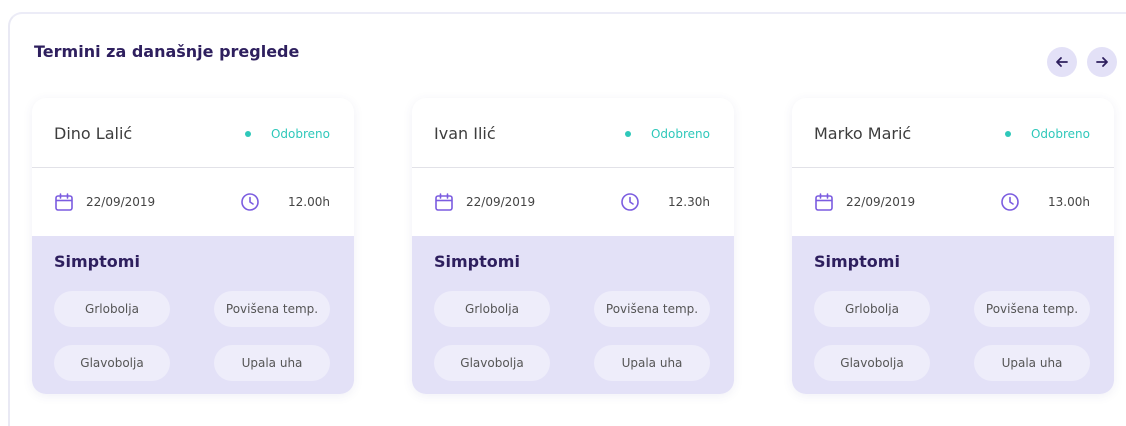 The width and height of the screenshot is (1126, 426). I want to click on next-button, so click(1102, 62).